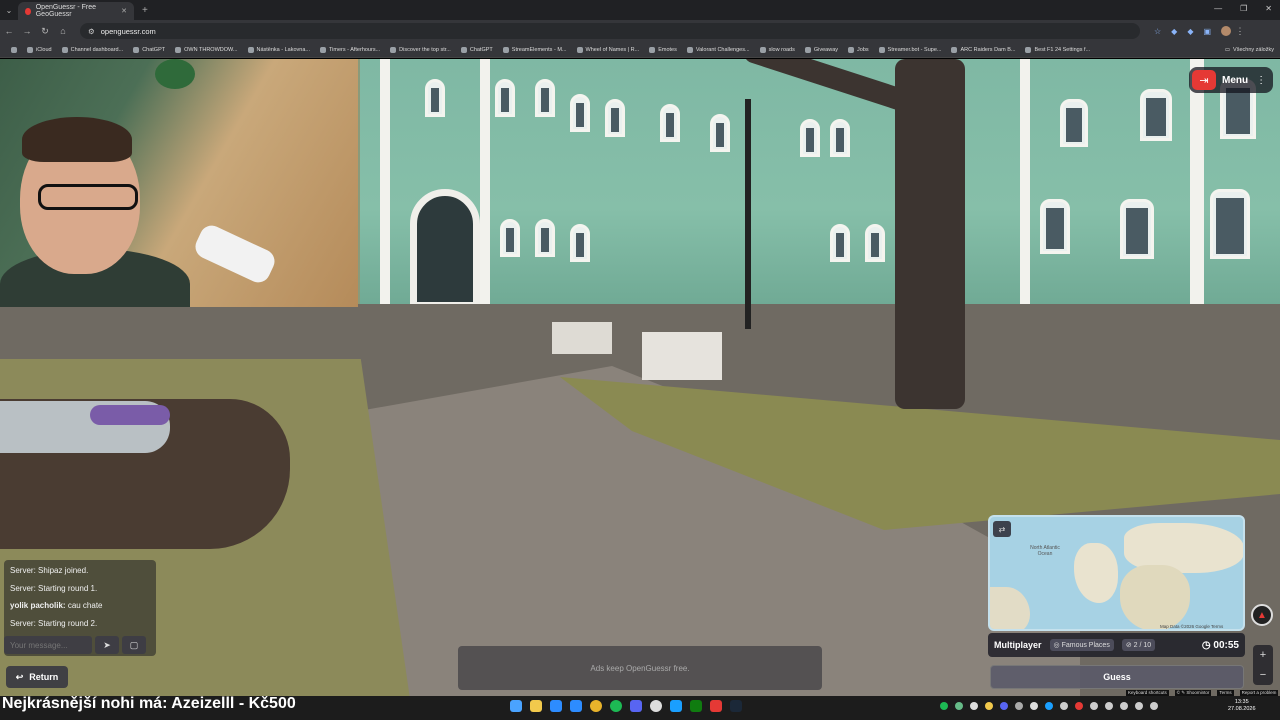 This screenshot has width=1280, height=720. Describe the element at coordinates (91, 31) in the screenshot. I see `site-info-icon: ⚙` at that location.